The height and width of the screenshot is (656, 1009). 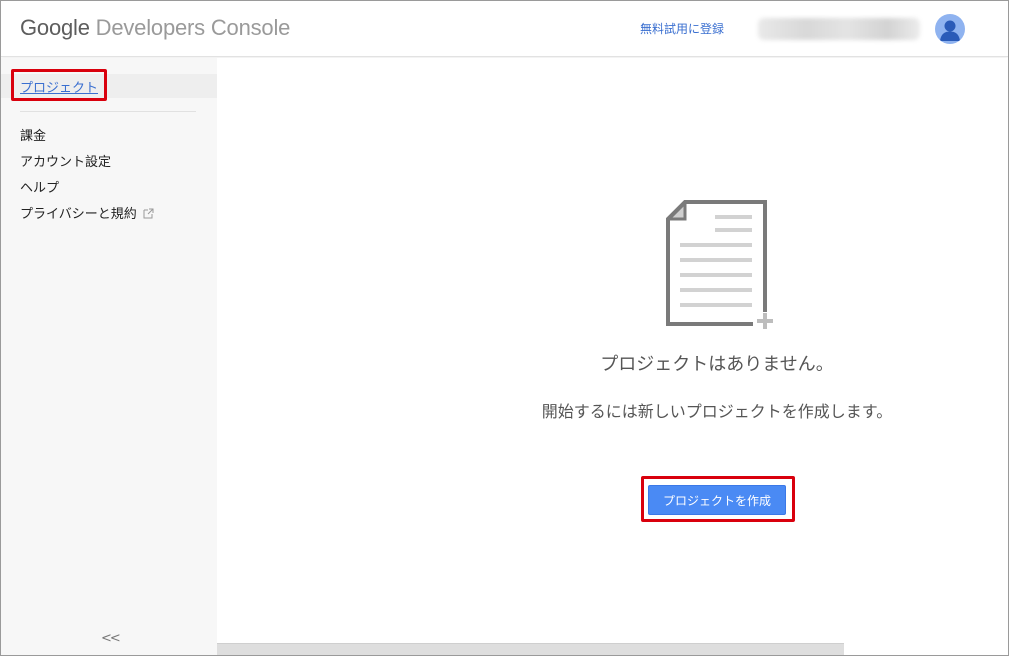 I want to click on horizontal-scrollbar, so click(x=530, y=649).